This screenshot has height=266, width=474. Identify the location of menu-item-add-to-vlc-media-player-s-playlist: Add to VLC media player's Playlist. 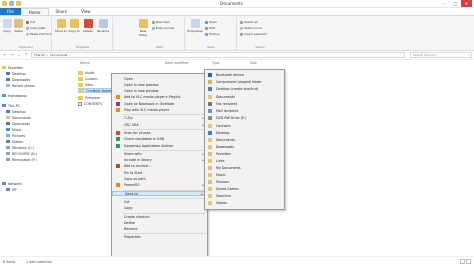
(159, 97).